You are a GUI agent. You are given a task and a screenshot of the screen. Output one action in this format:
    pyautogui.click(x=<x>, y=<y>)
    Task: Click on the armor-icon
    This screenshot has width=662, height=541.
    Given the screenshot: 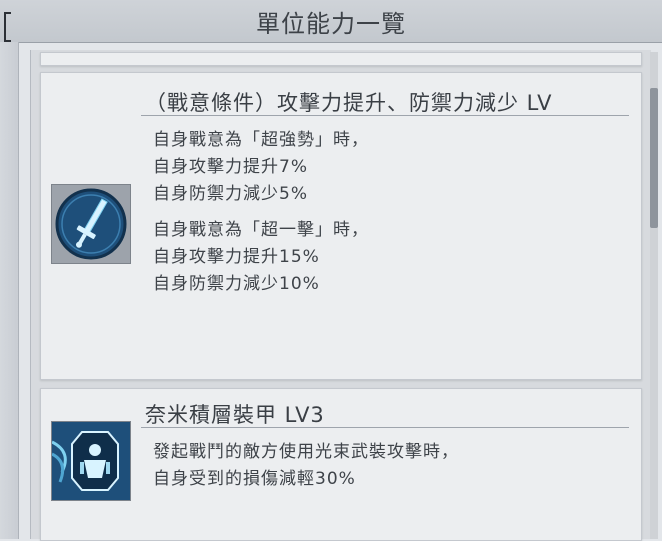 What is the action you would take?
    pyautogui.click(x=91, y=461)
    